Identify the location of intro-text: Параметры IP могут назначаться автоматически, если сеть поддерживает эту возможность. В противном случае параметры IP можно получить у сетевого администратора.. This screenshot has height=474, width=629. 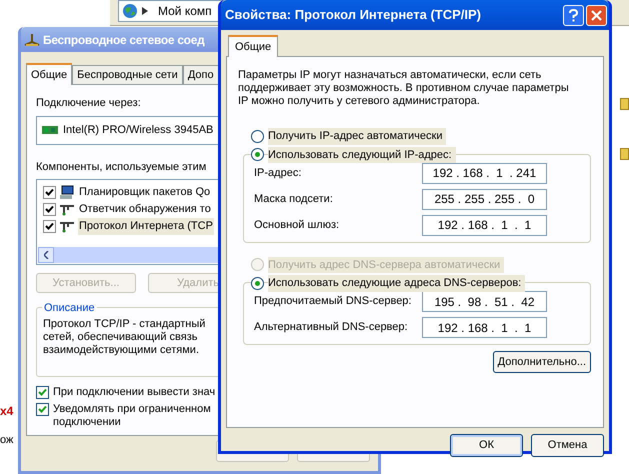
(403, 88).